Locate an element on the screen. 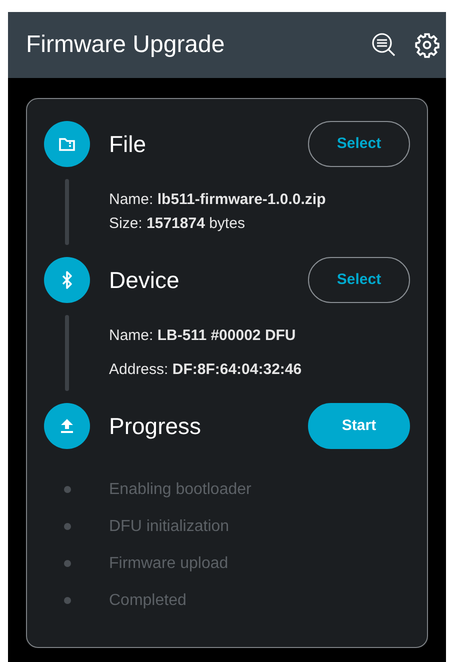 This screenshot has height=662, width=454. section-title: Device is located at coordinates (144, 280).